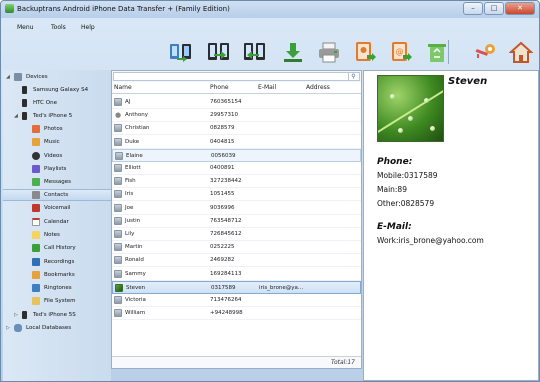 This screenshot has width=540, height=382. What do you see at coordinates (236, 116) in the screenshot?
I see `table-row: ● Anthony 29957310` at bounding box center [236, 116].